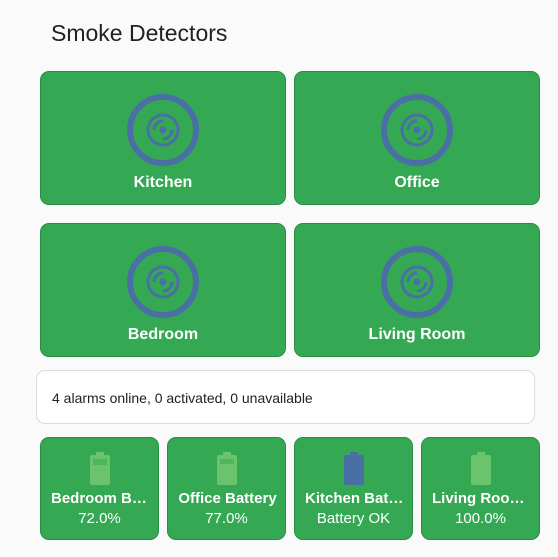  I want to click on detector-name: Office, so click(417, 182).